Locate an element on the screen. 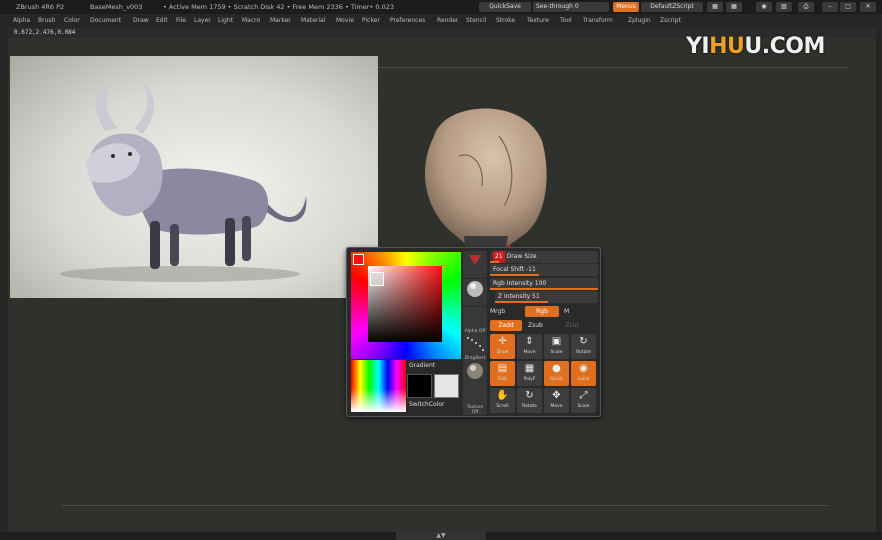 This screenshot has height=540, width=882. menu-alpha: Alpha is located at coordinates (21, 20).